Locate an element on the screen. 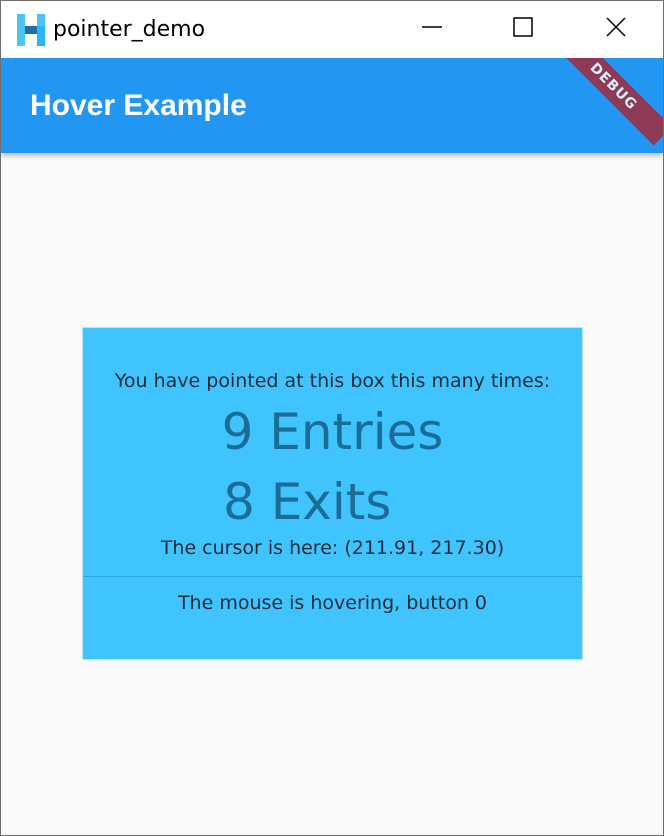 This screenshot has height=836, width=664. flutter-h-icon is located at coordinates (32, 30).